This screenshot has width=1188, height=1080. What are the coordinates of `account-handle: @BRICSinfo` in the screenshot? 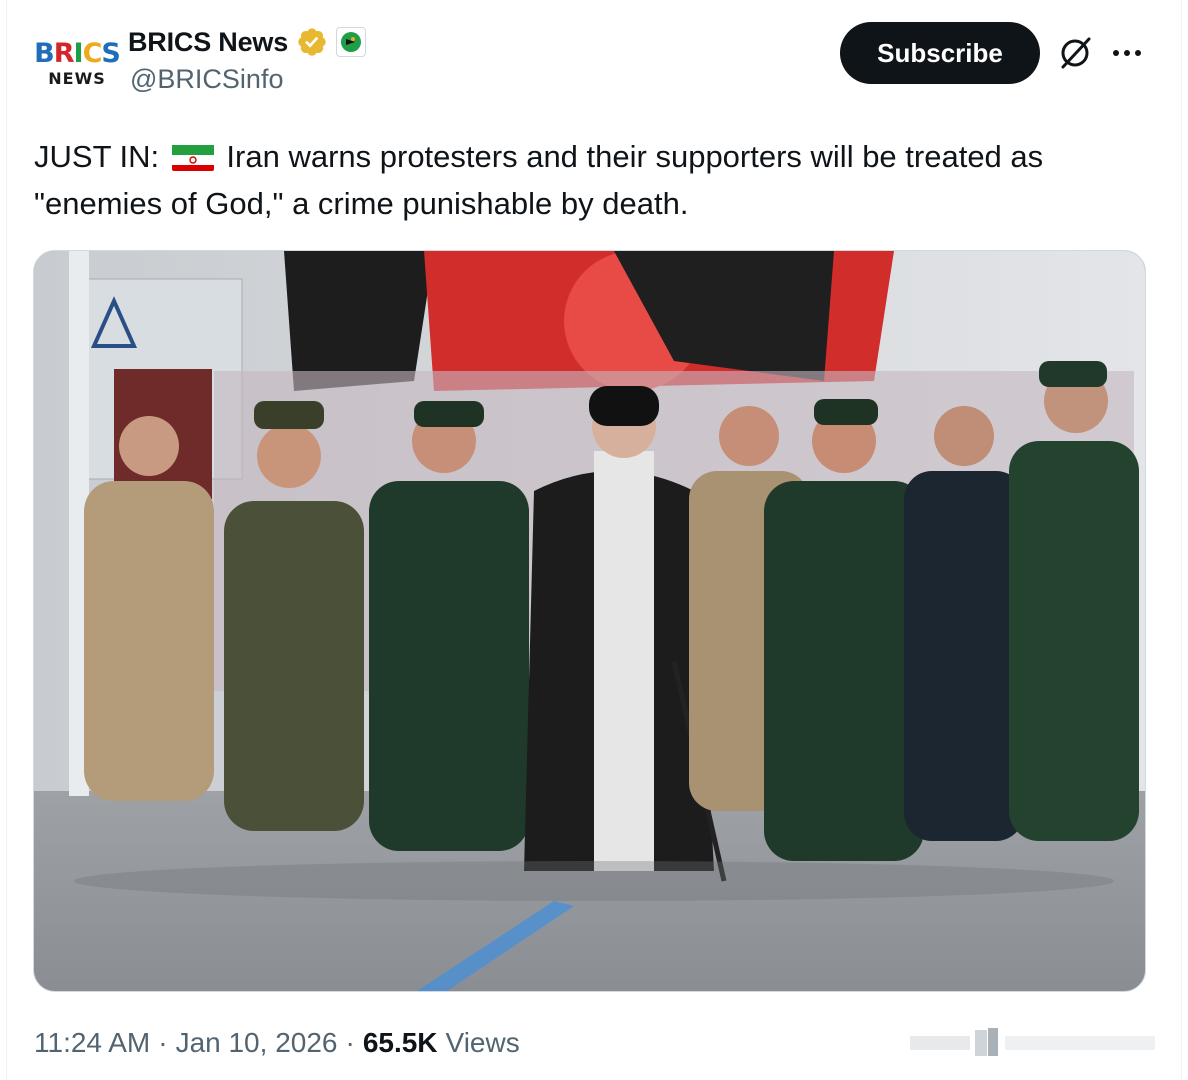 It's located at (206, 79).